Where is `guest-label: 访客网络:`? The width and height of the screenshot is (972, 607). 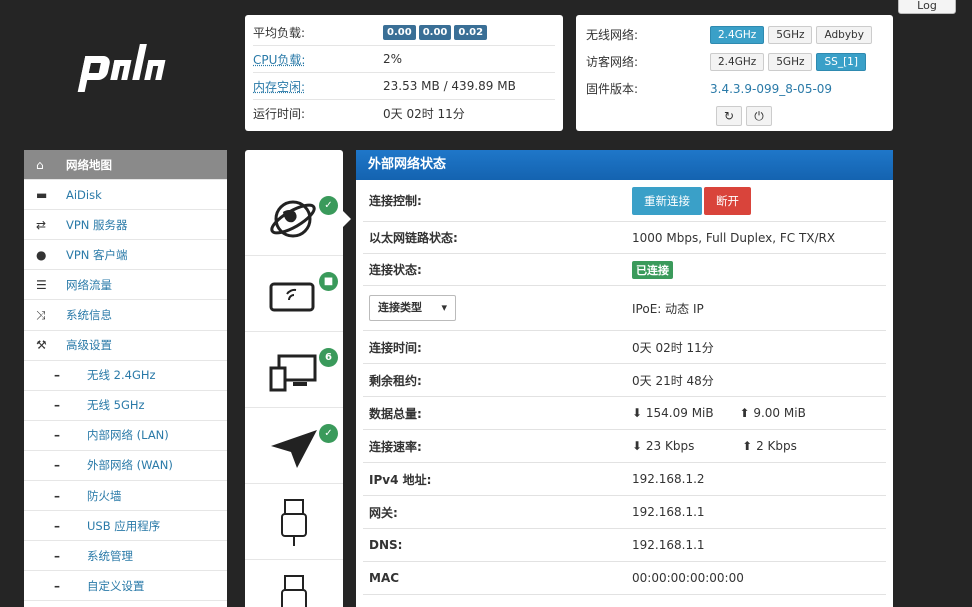
guest-label: 访客网络: is located at coordinates (612, 62).